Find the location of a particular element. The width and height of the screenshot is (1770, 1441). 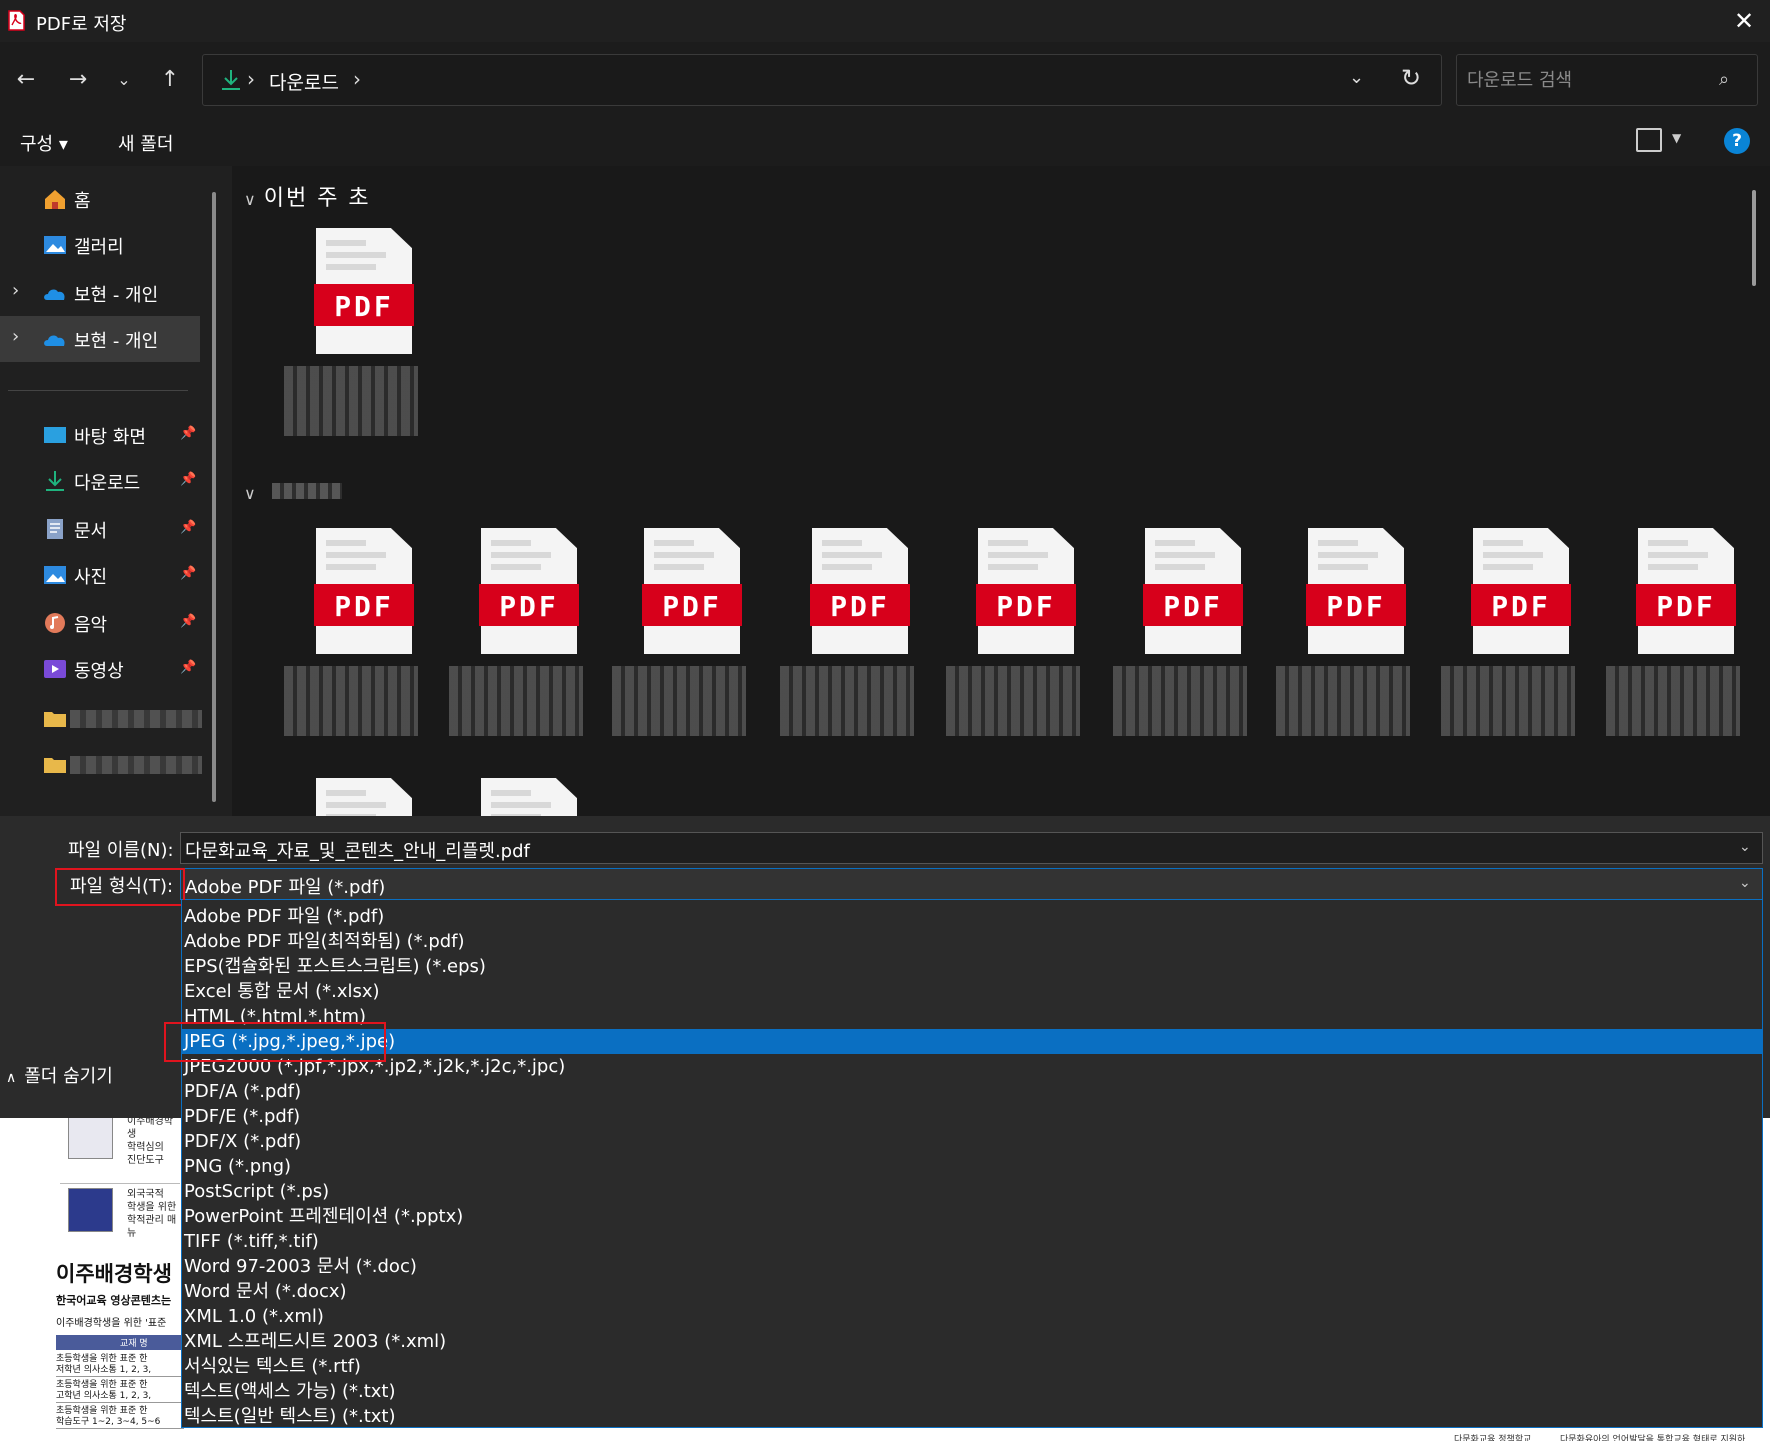

help-button: ? is located at coordinates (1737, 141).